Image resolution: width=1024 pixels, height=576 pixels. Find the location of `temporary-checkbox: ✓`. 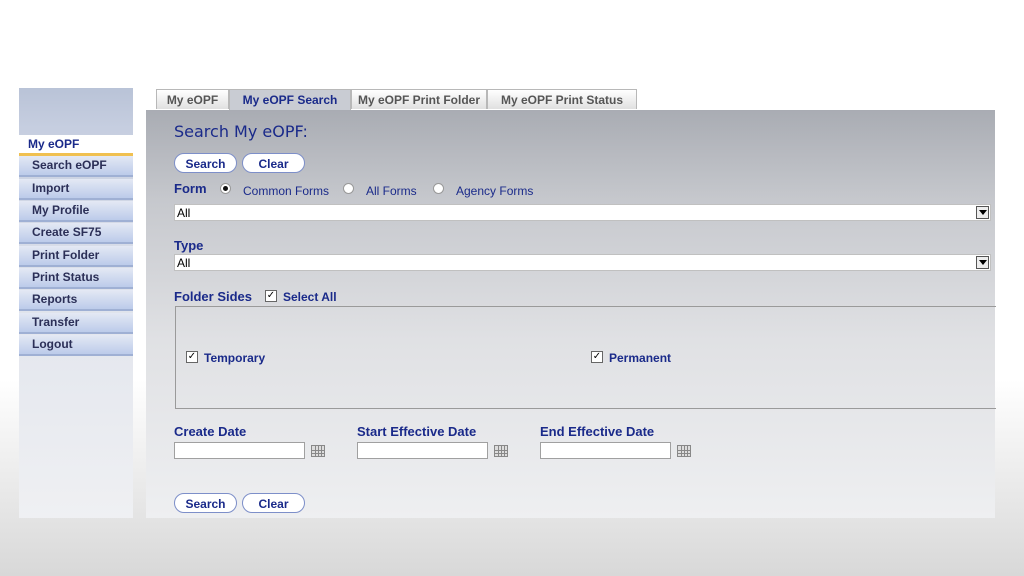

temporary-checkbox: ✓ is located at coordinates (192, 357).